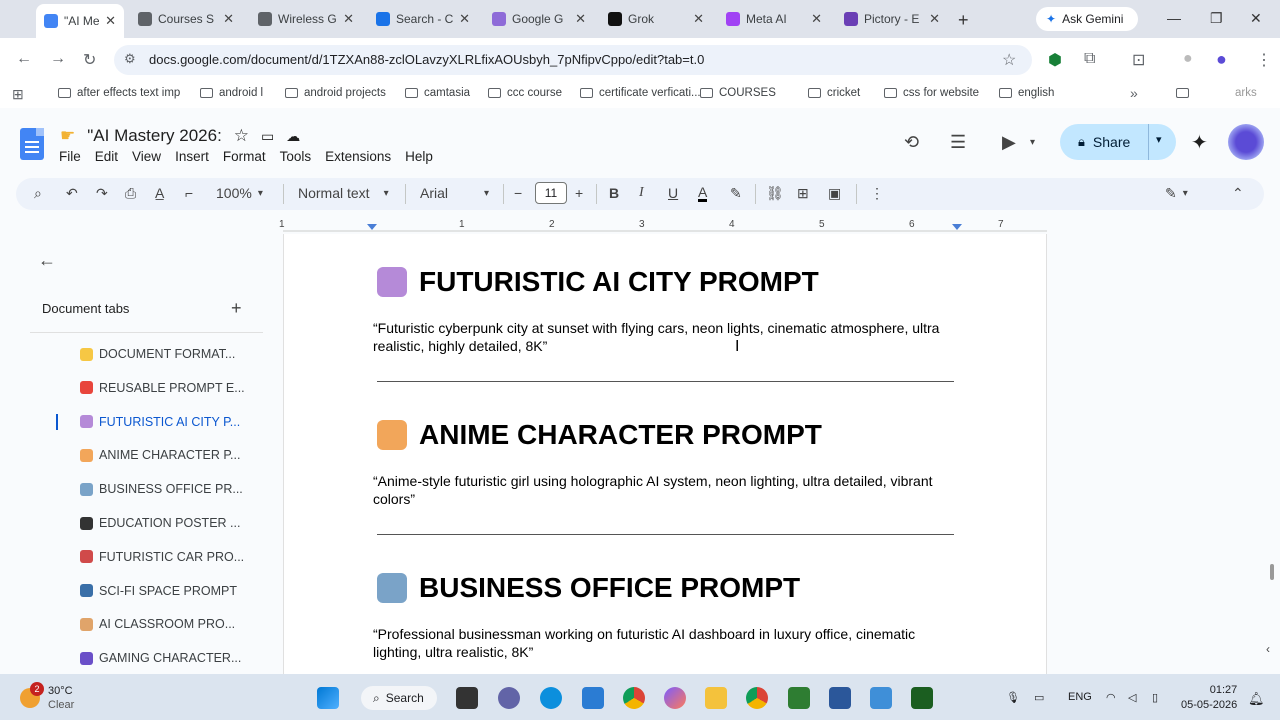 This screenshot has width=1280, height=720. Describe the element at coordinates (774, 19) in the screenshot. I see `browser-tab: Meta AI ✕` at that location.